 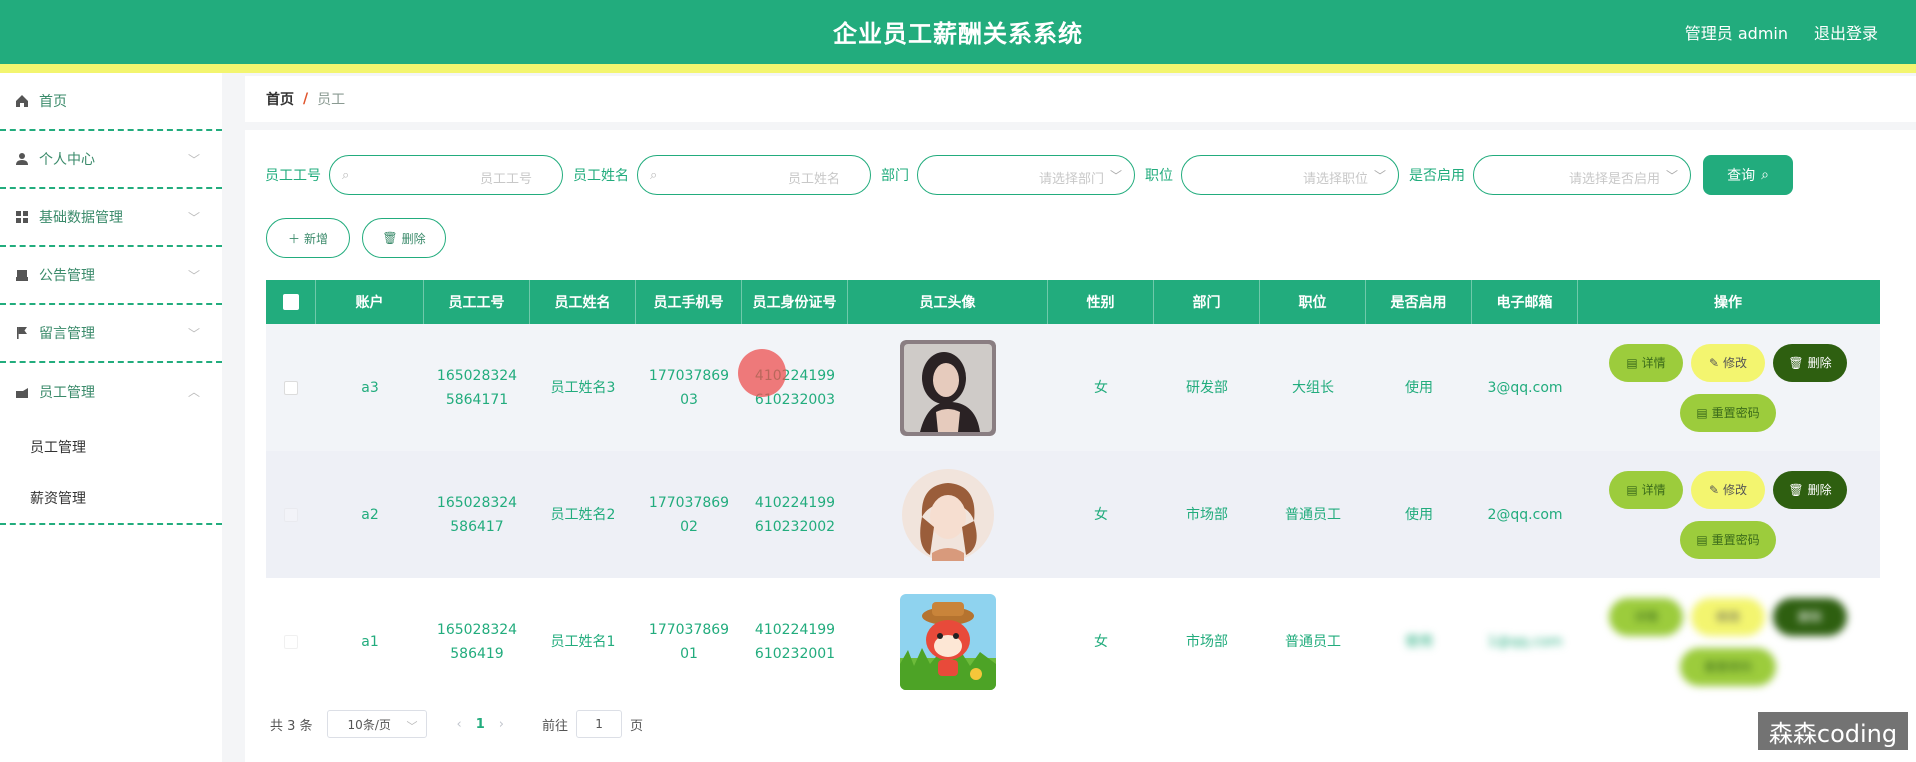 What do you see at coordinates (599, 724) in the screenshot?
I see `goto-page-input: 1` at bounding box center [599, 724].